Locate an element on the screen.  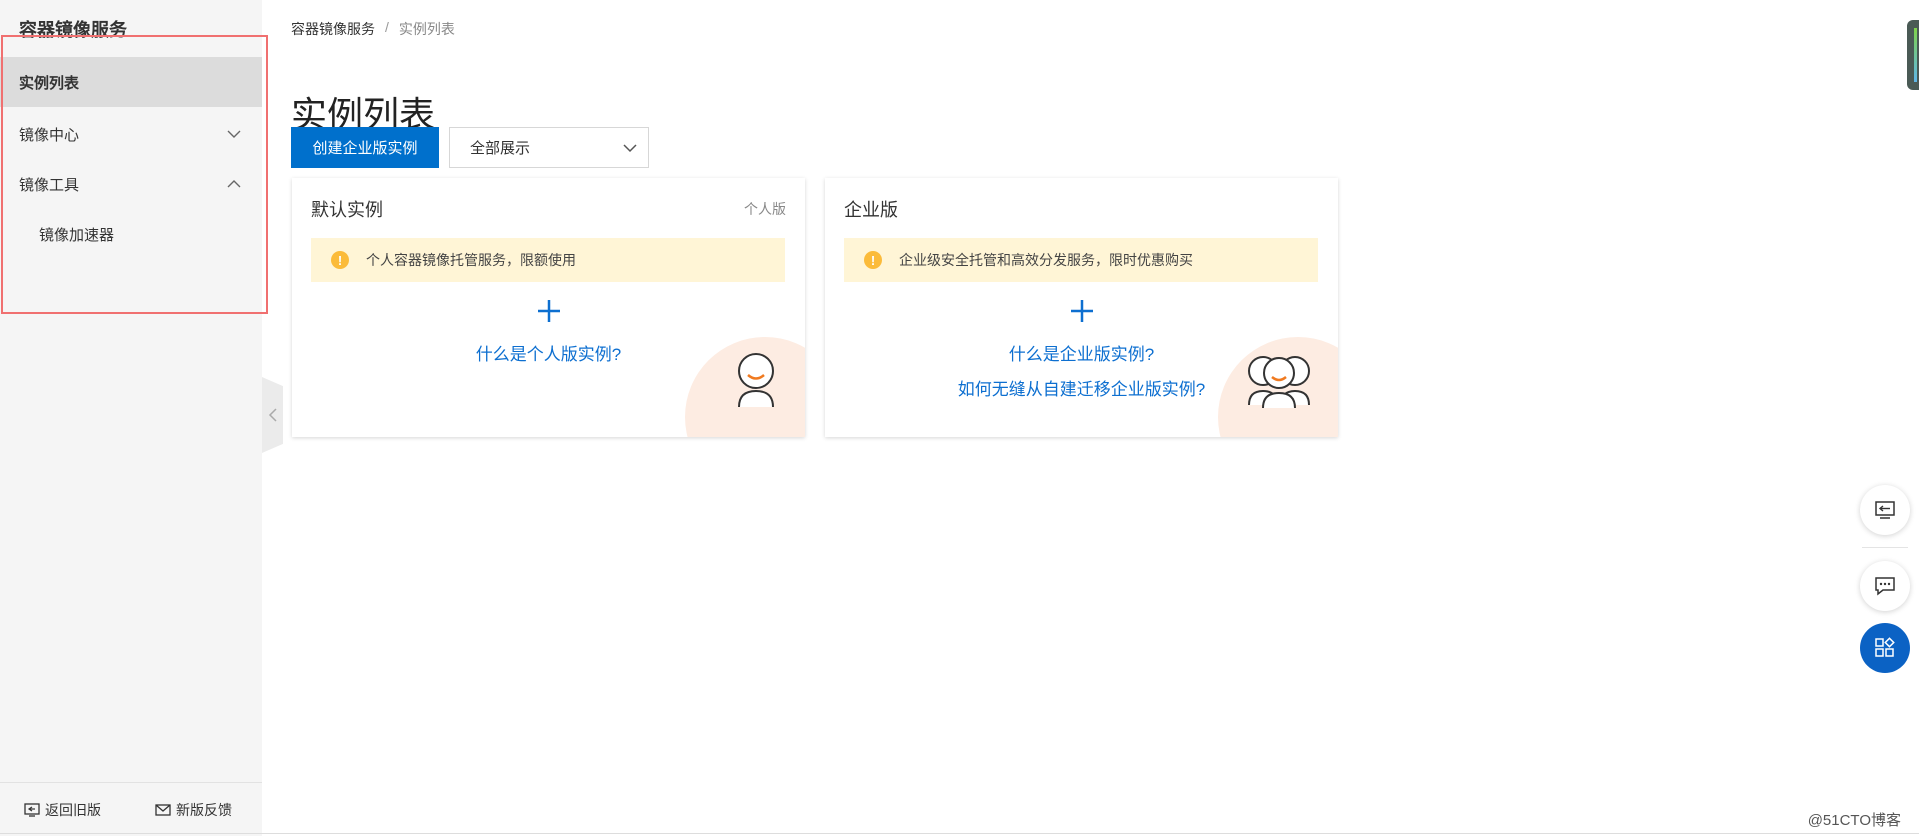
sidebar: 容器镜像服务 实例列表 镜像中心 镜像工具 镜像加速器 返回旧版 新版反馈 is located at coordinates (134, 418).